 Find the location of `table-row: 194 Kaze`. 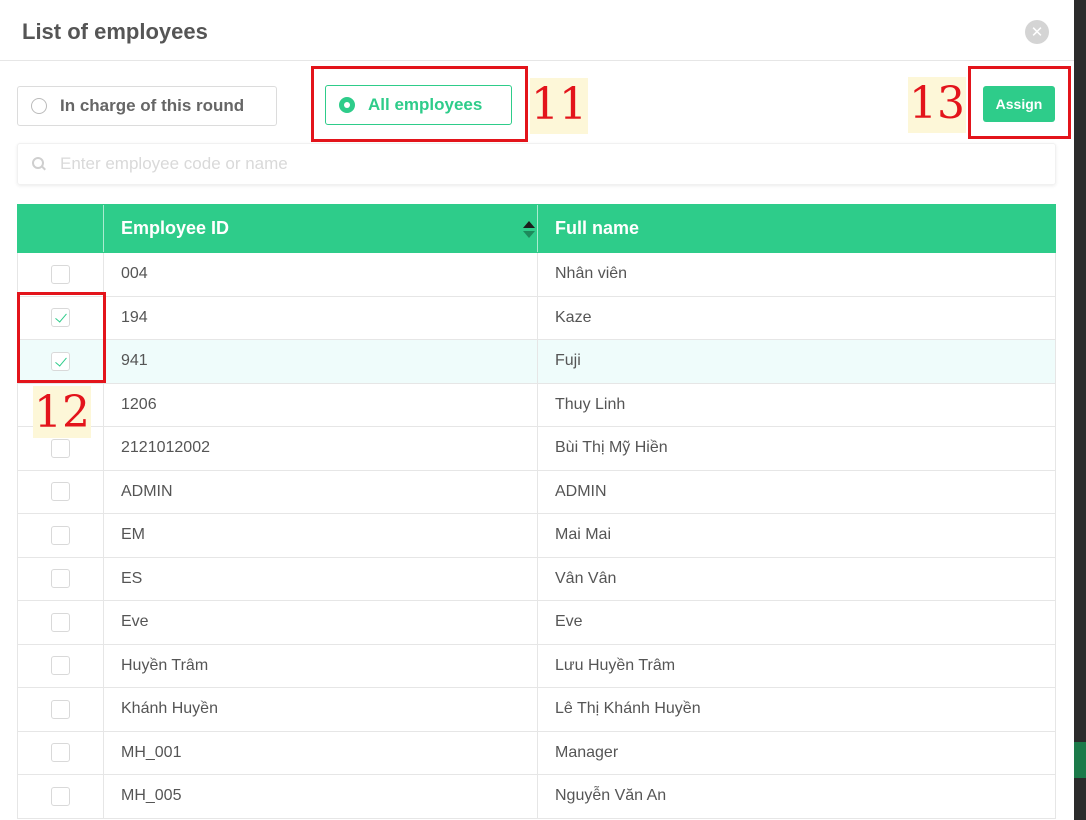

table-row: 194 Kaze is located at coordinates (536, 318).